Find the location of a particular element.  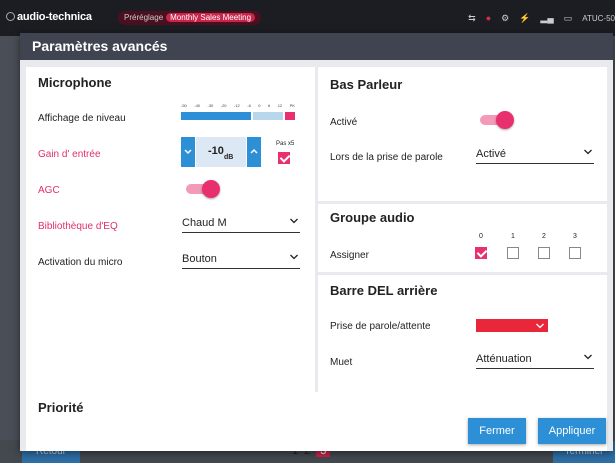

level-tick: -30 is located at coordinates (210, 105).